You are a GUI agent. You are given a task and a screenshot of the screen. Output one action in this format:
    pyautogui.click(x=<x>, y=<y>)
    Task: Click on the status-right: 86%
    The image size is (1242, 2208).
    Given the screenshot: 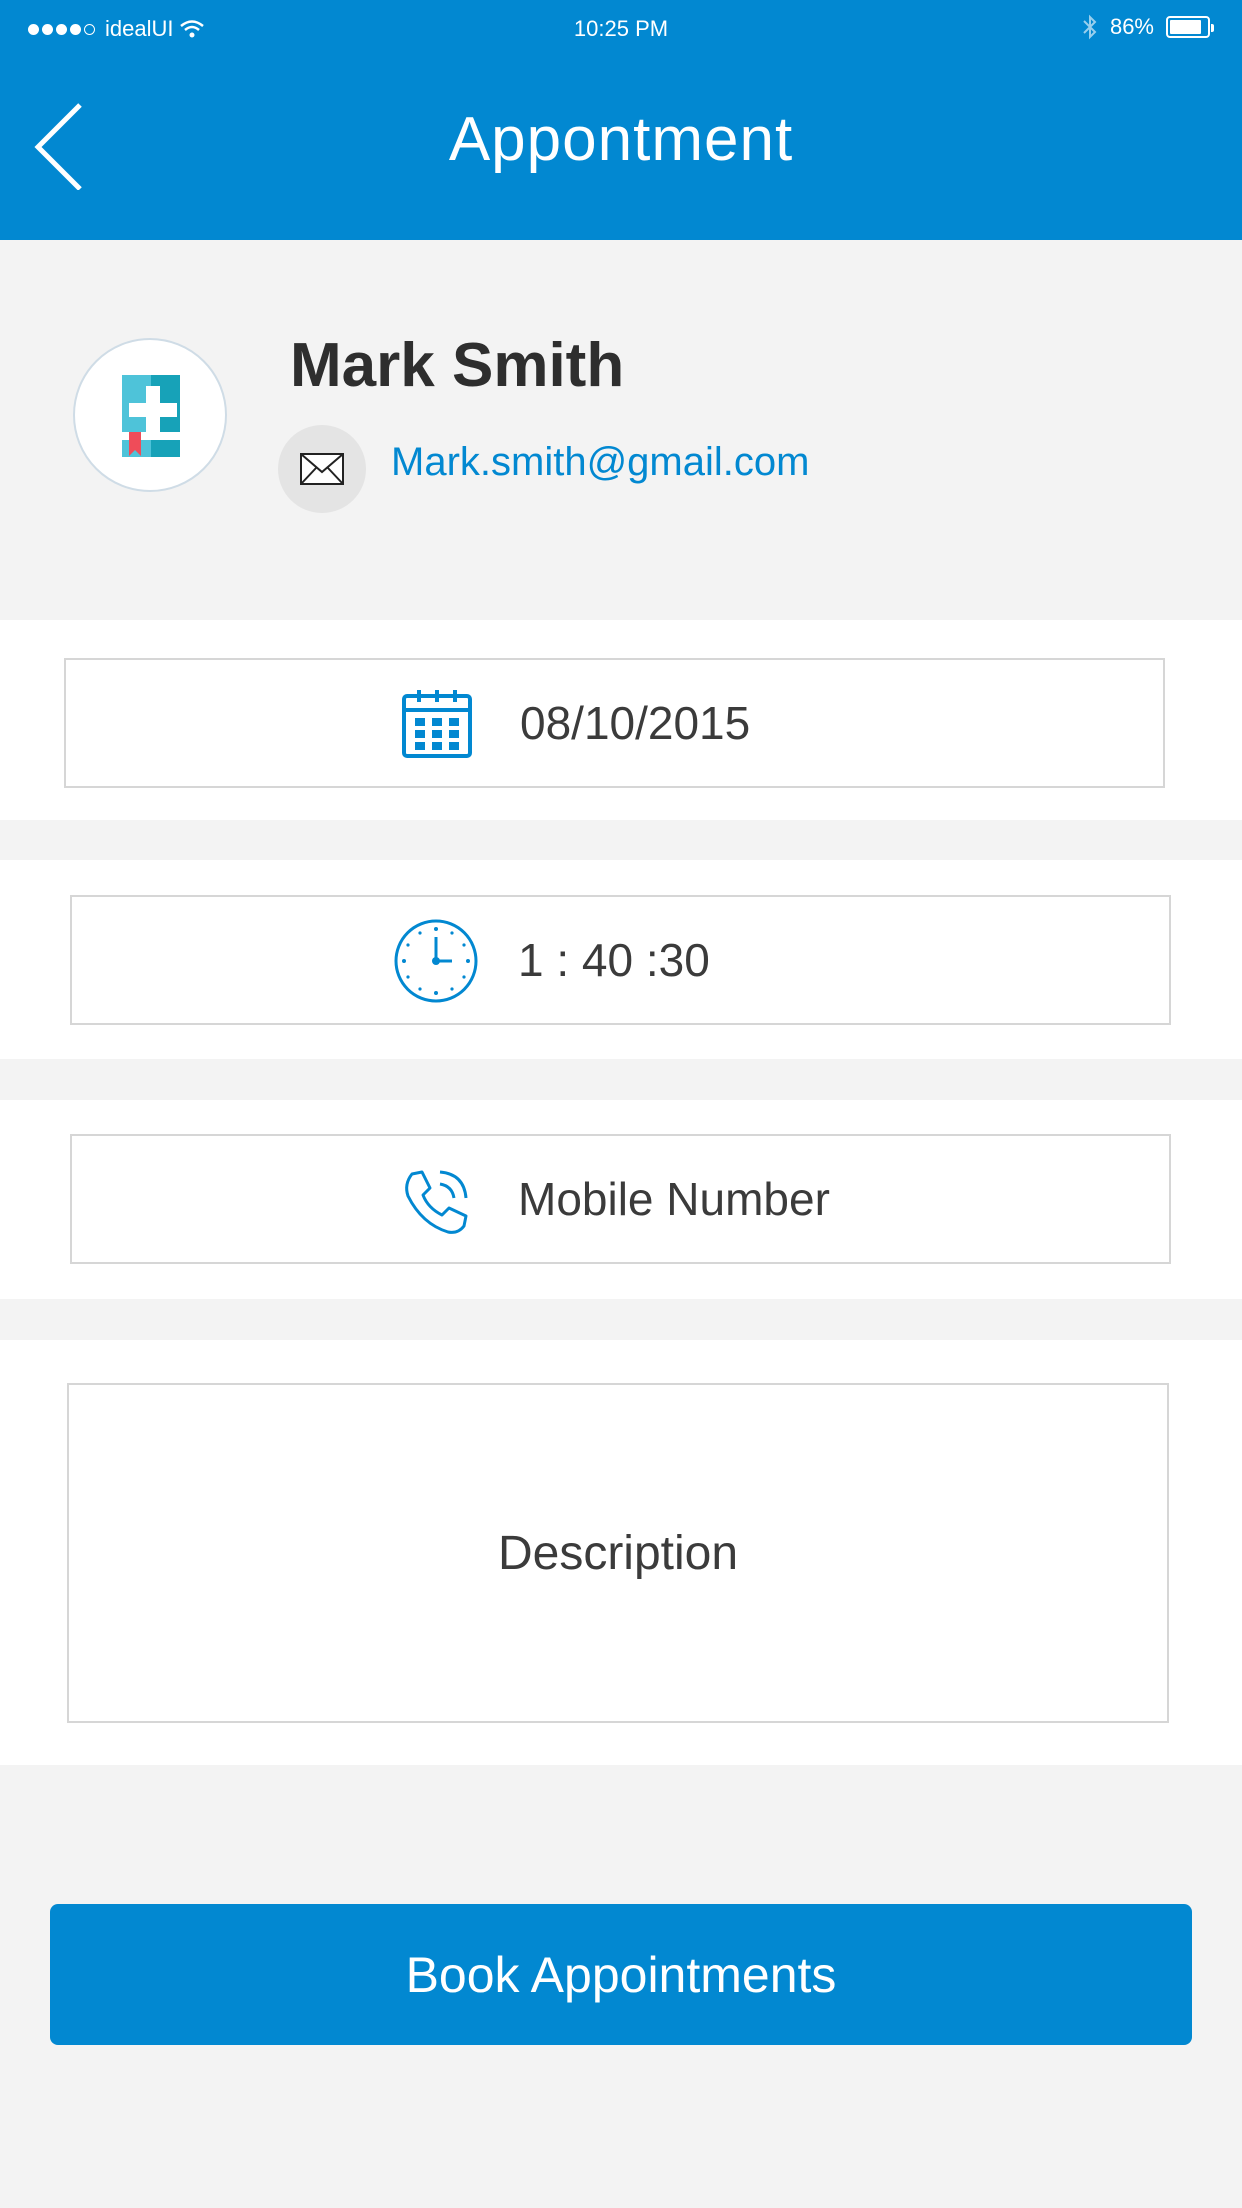 What is the action you would take?
    pyautogui.click(x=1148, y=27)
    